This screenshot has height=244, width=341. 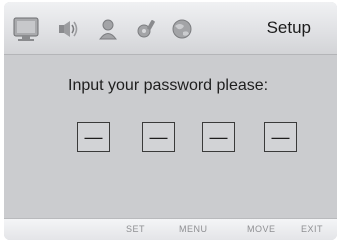 I want to click on page-title: Setup, so click(x=288, y=27).